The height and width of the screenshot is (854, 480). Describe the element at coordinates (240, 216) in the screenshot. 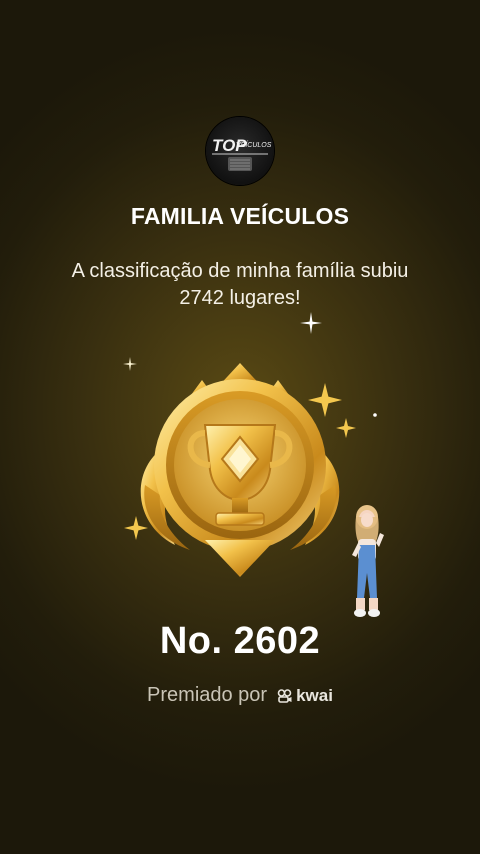

I see `family-name: FAMILIA VEÍCULOS` at that location.